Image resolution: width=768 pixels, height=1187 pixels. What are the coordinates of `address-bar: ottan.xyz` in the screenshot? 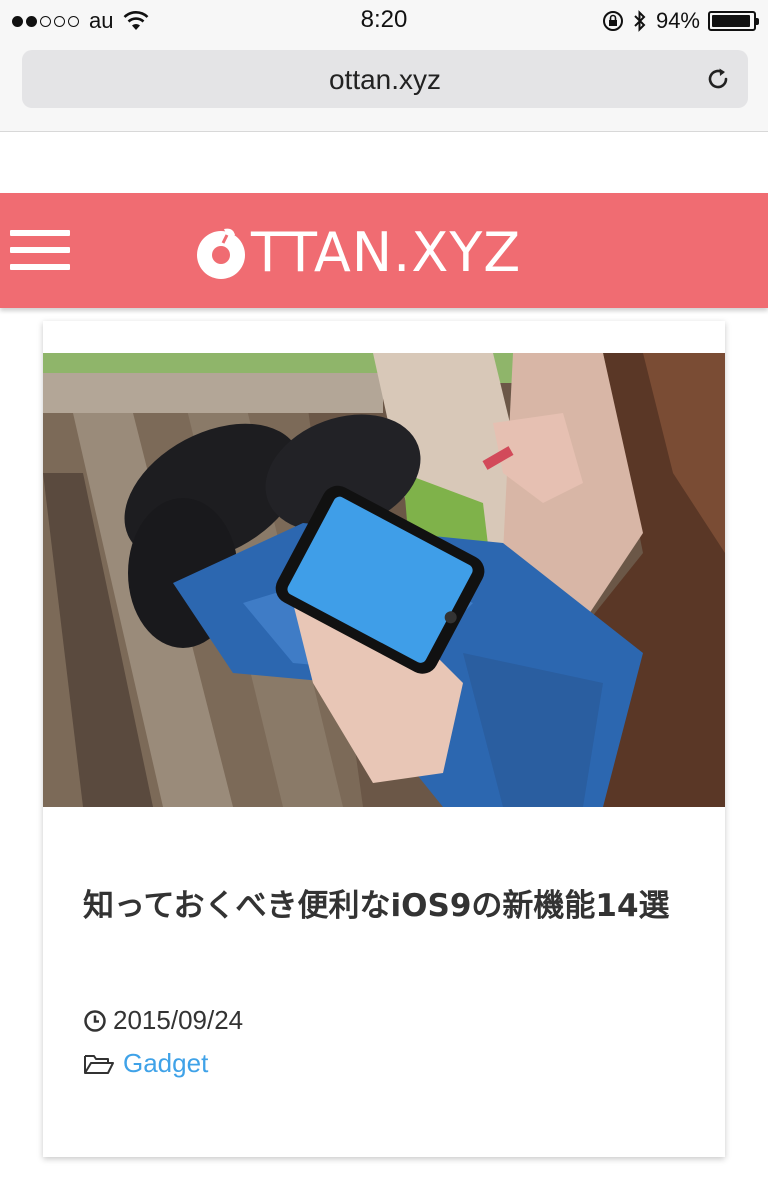 It's located at (385, 79).